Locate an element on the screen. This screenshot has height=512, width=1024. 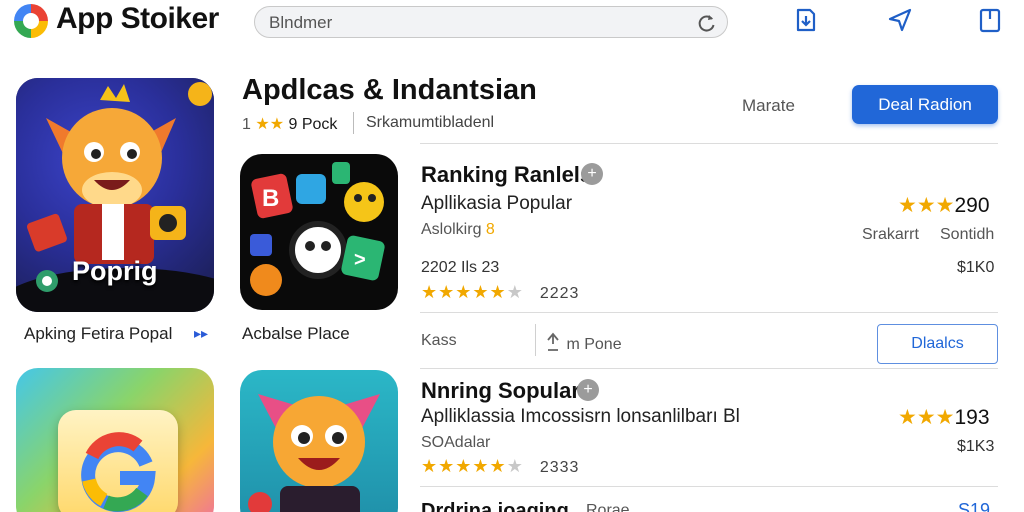
item-subtitle: Rorae is located at coordinates (608, 507).